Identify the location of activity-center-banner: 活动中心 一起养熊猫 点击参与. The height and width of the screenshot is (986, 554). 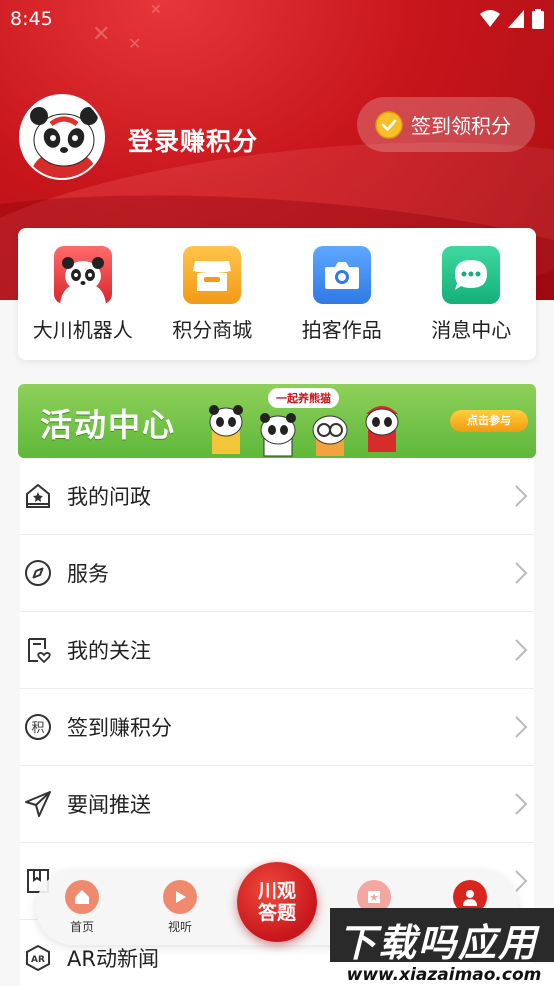
(277, 421).